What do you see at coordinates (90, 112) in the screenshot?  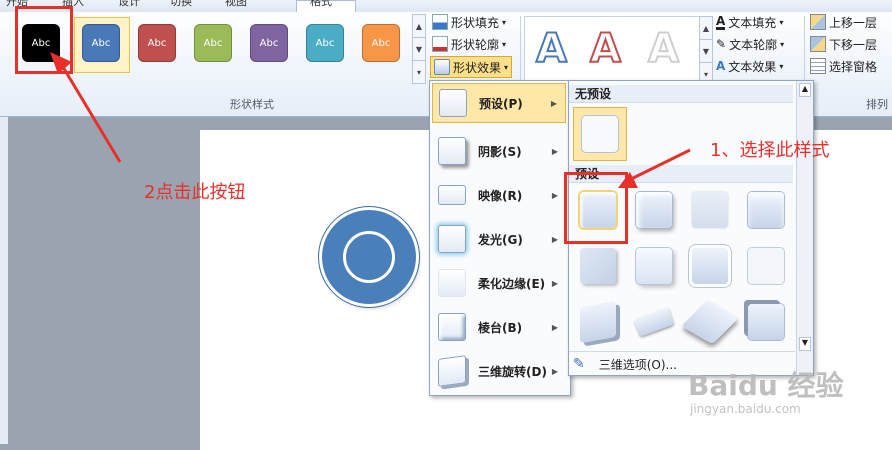 I see `arrow-to-swatch` at bounding box center [90, 112].